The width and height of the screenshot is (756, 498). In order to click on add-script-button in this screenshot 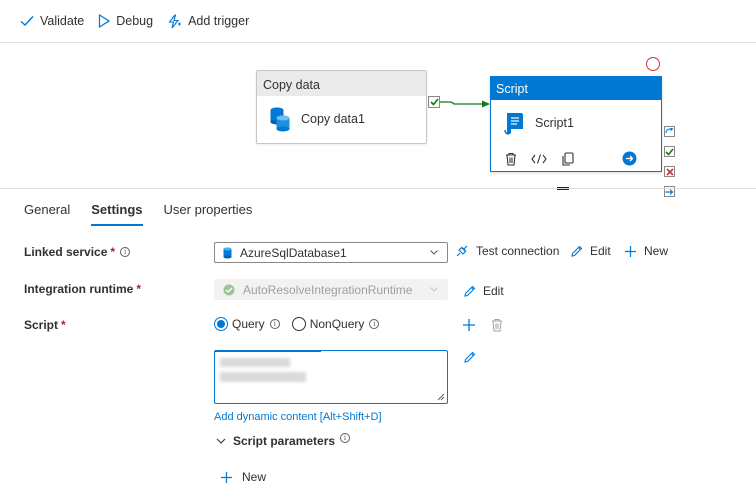, I will do `click(472, 325)`.